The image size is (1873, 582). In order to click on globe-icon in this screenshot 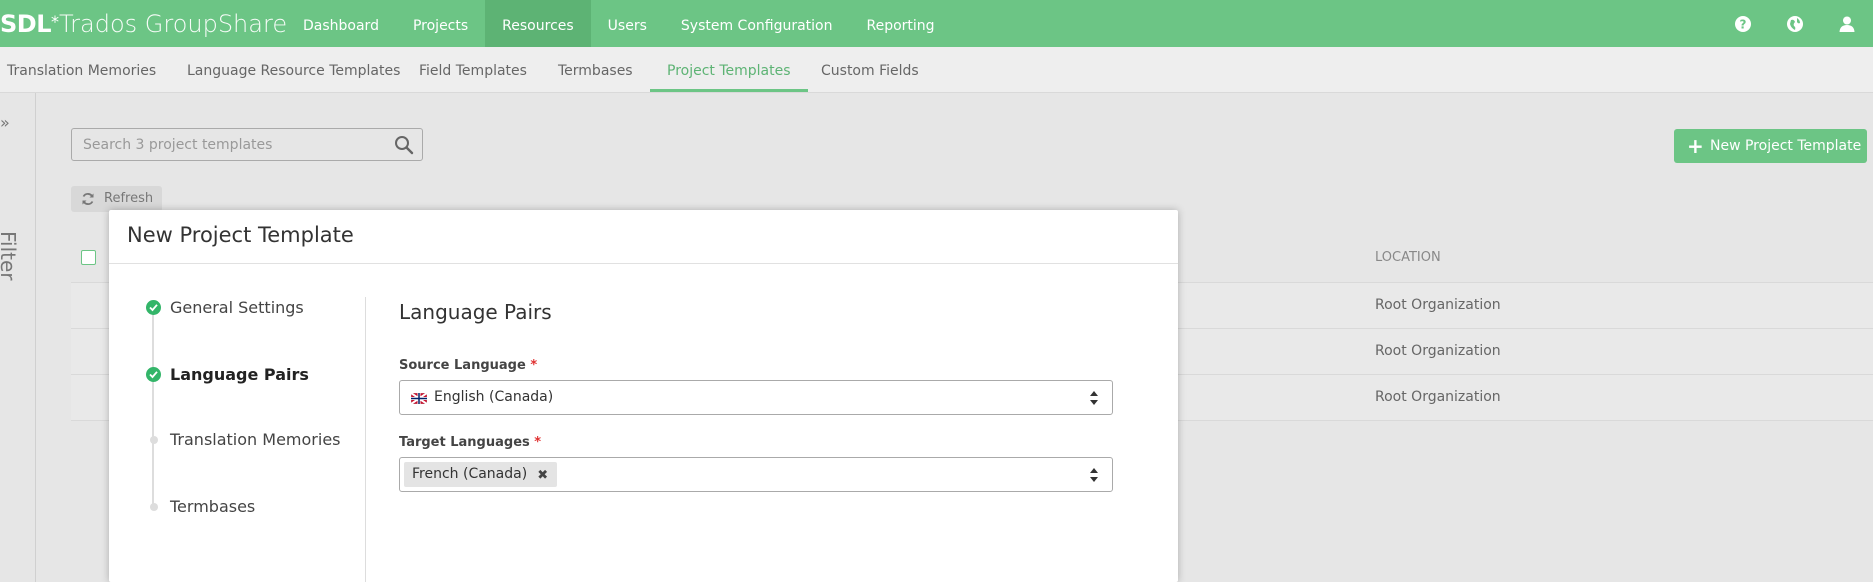, I will do `click(1795, 23)`.